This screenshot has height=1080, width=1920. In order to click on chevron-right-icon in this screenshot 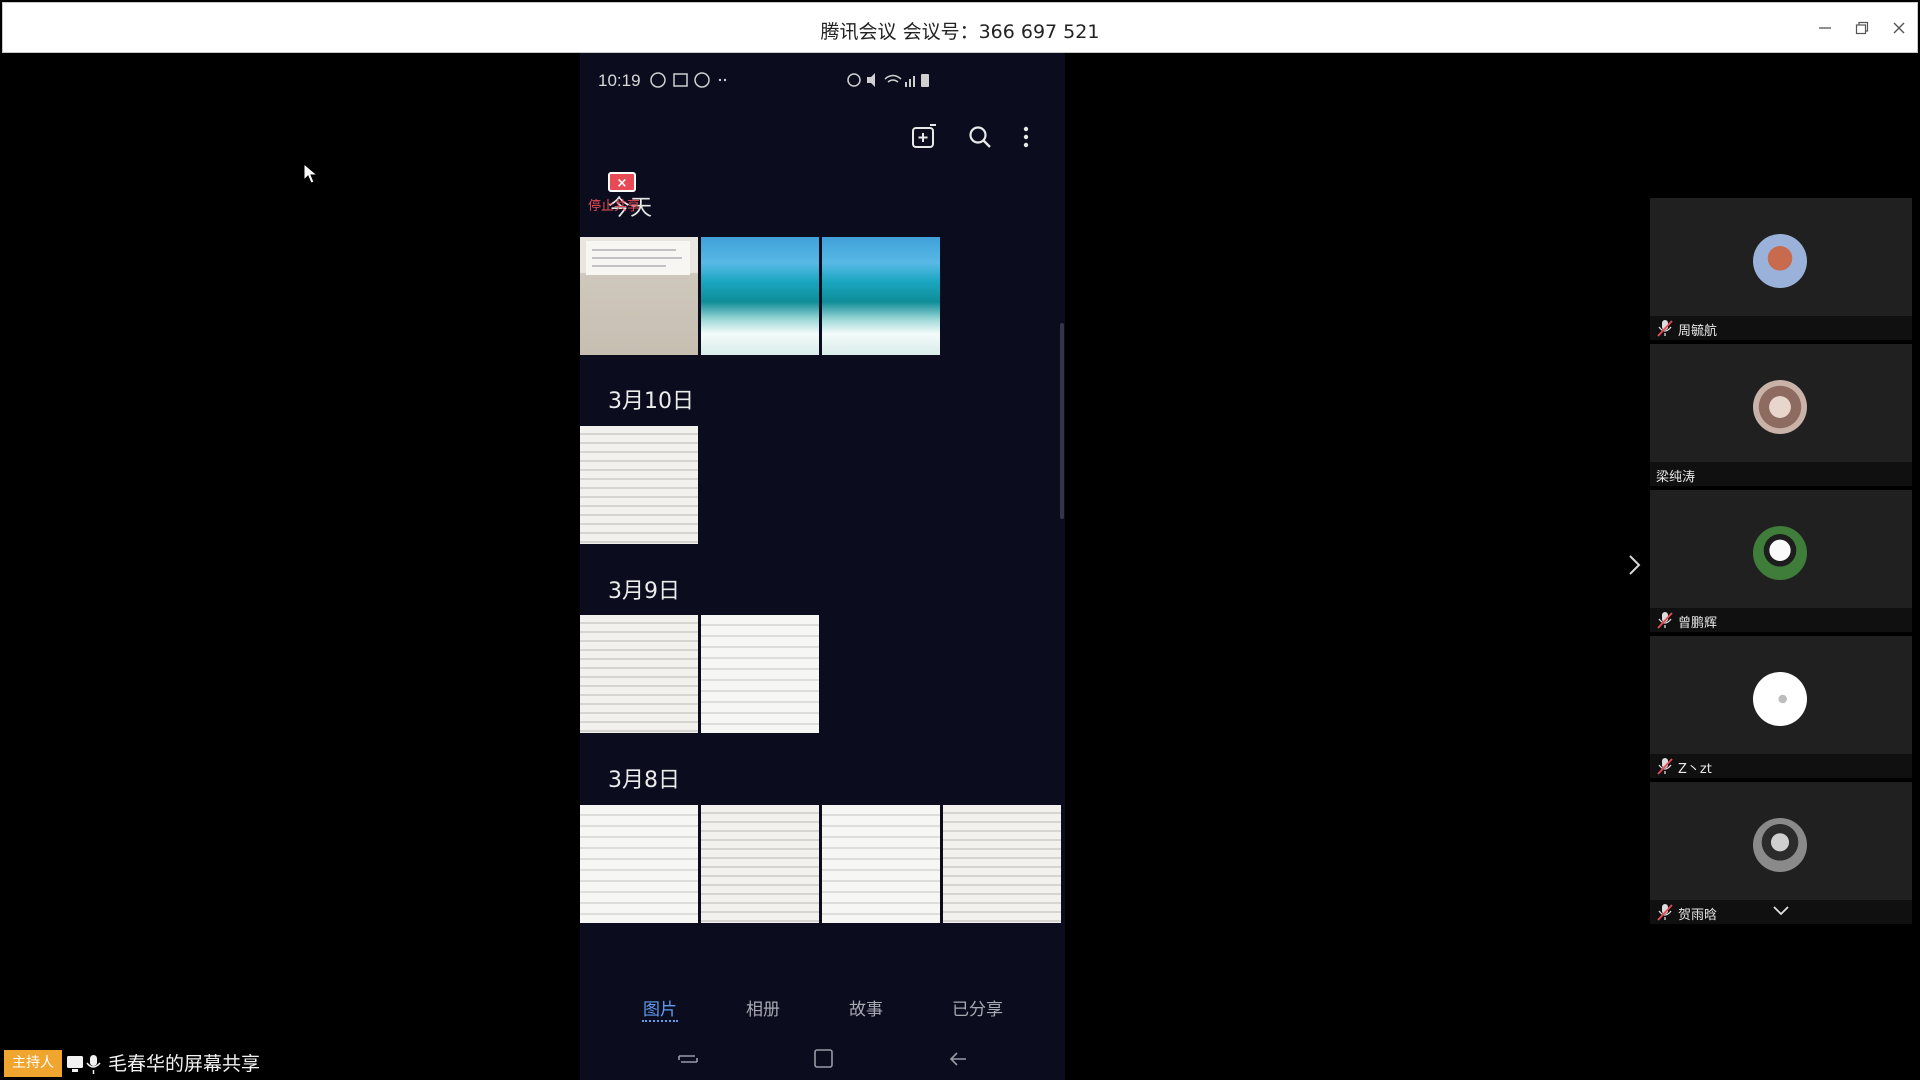, I will do `click(1635, 565)`.